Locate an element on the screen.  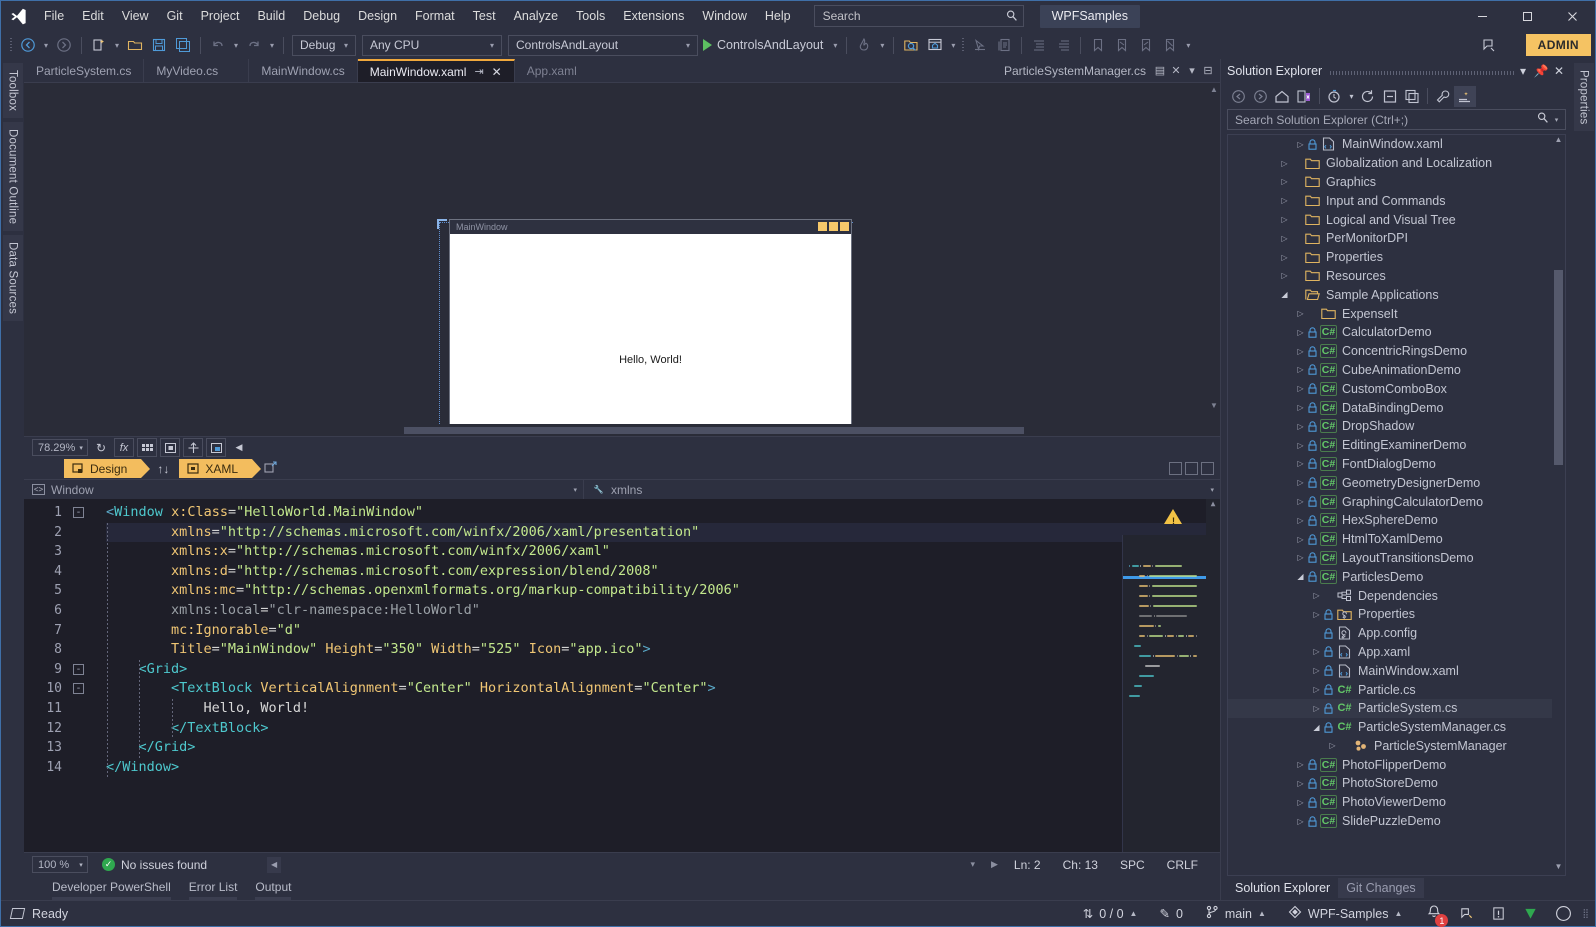
document-tab-mainwindow-xaml: MainWindow.xaml ⇥ ✕ is located at coordinates (436, 70).